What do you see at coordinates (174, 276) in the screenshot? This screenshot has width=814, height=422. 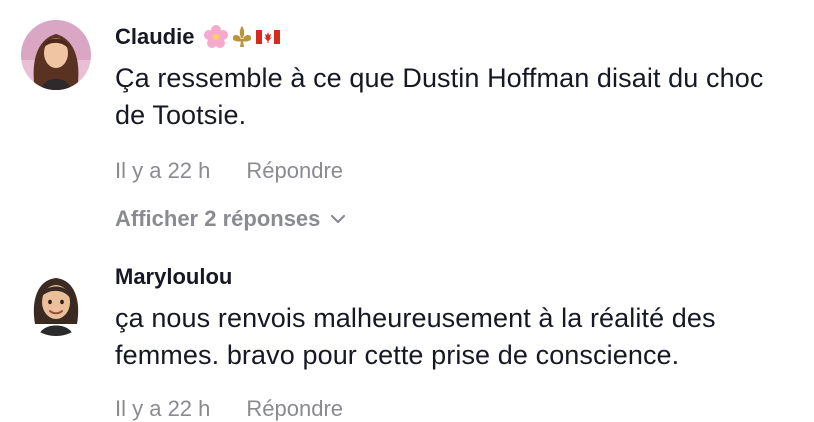 I see `username-label: Maryloulou` at bounding box center [174, 276].